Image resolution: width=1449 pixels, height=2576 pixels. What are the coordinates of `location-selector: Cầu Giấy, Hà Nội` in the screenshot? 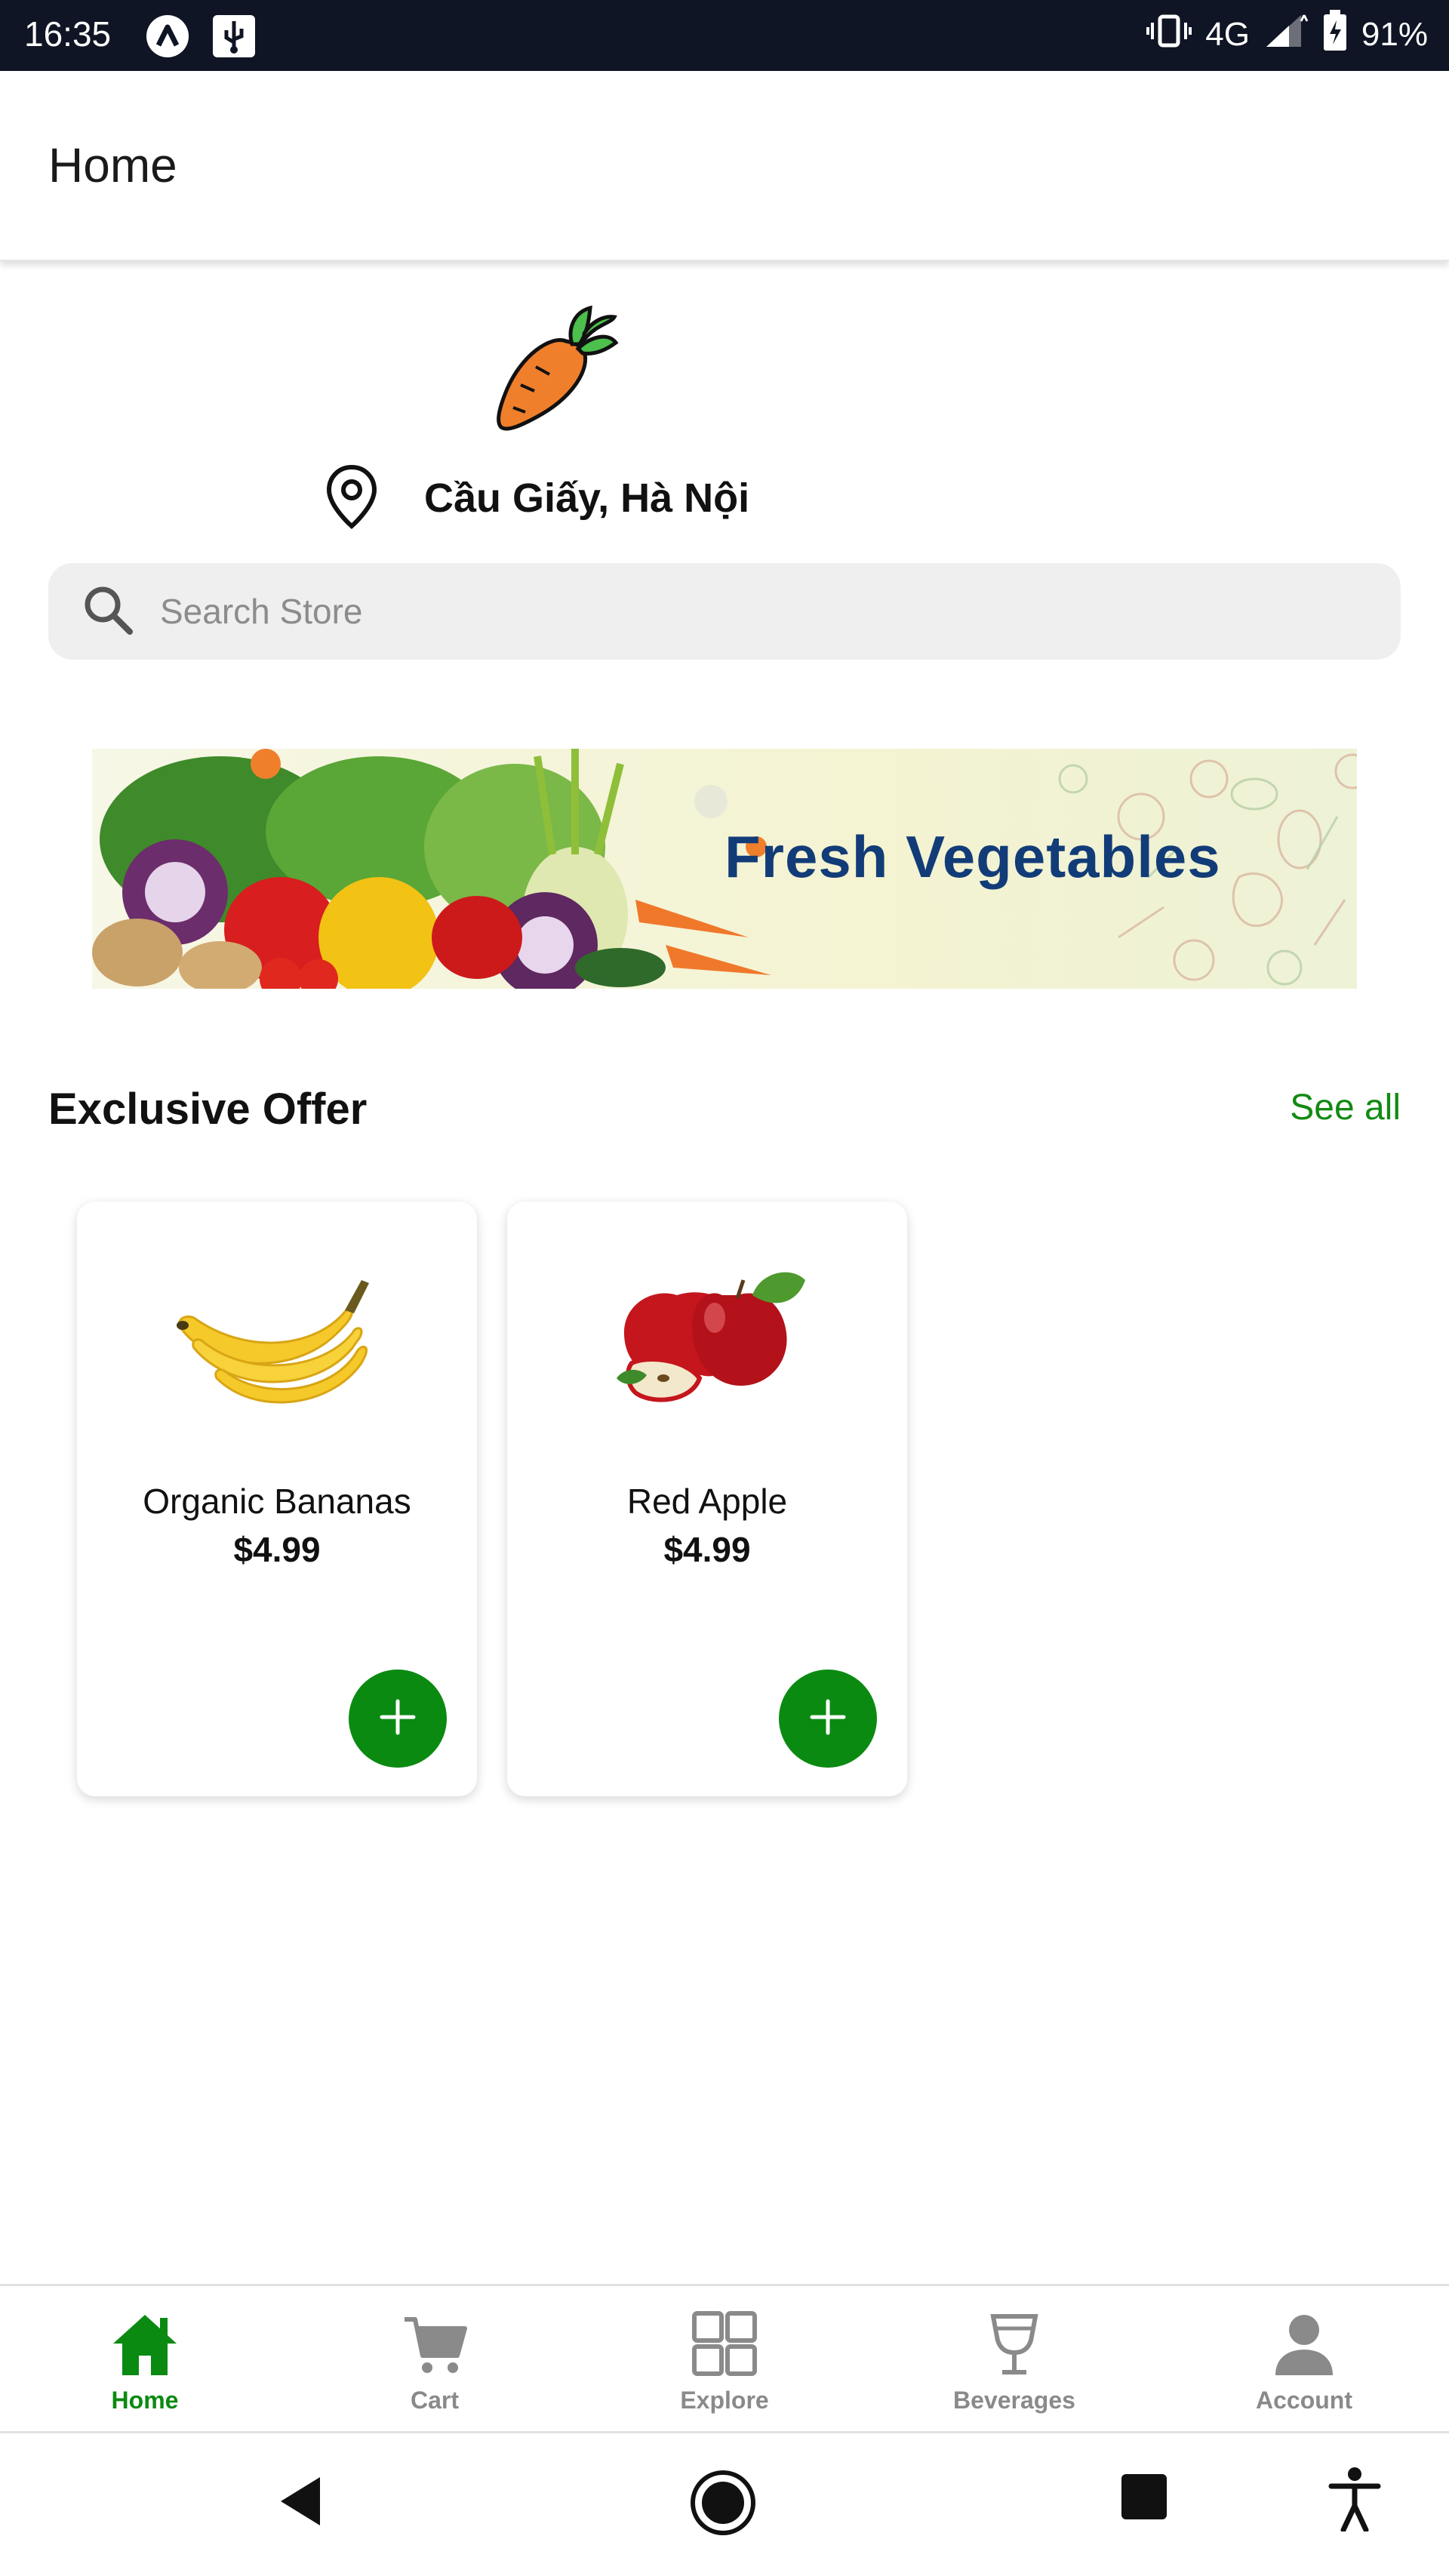 It's located at (537, 498).